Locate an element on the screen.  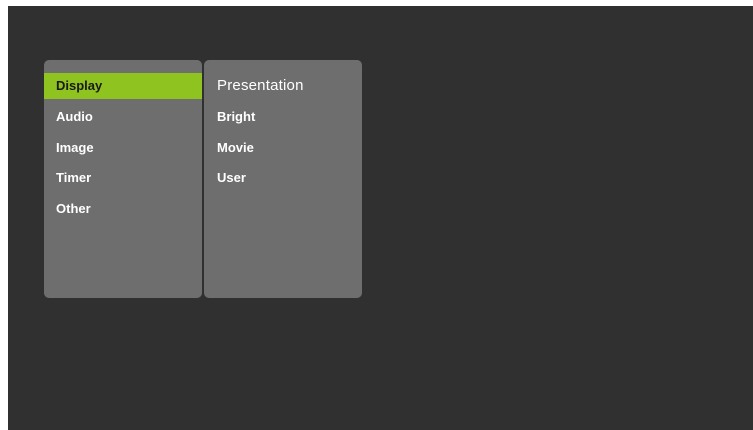
submenu-item-user: User is located at coordinates (283, 178).